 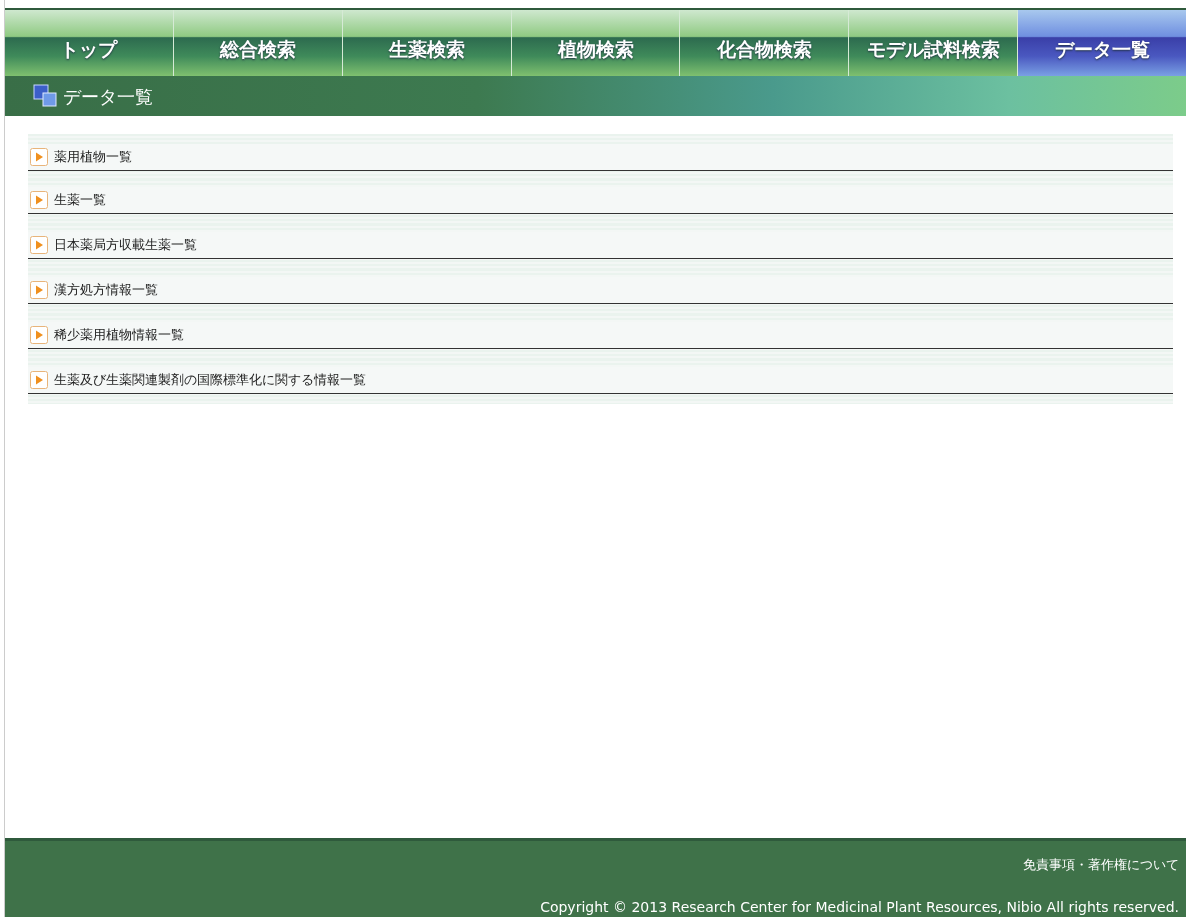 What do you see at coordinates (258, 43) in the screenshot?
I see `nav-tab: 総合検索` at bounding box center [258, 43].